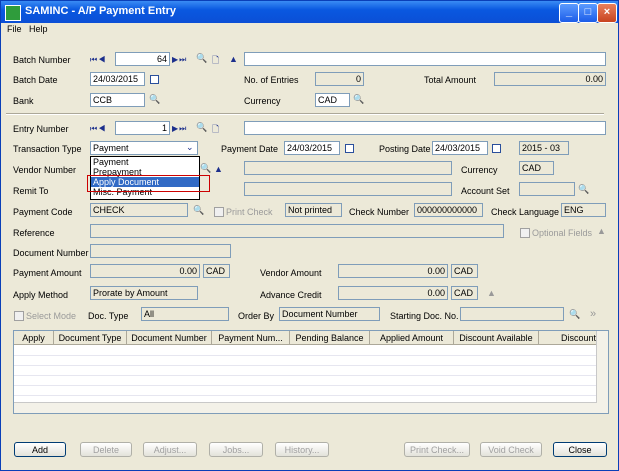 The width and height of the screenshot is (619, 471). What do you see at coordinates (142, 59) in the screenshot?
I see `batch-number-field: 64` at bounding box center [142, 59].